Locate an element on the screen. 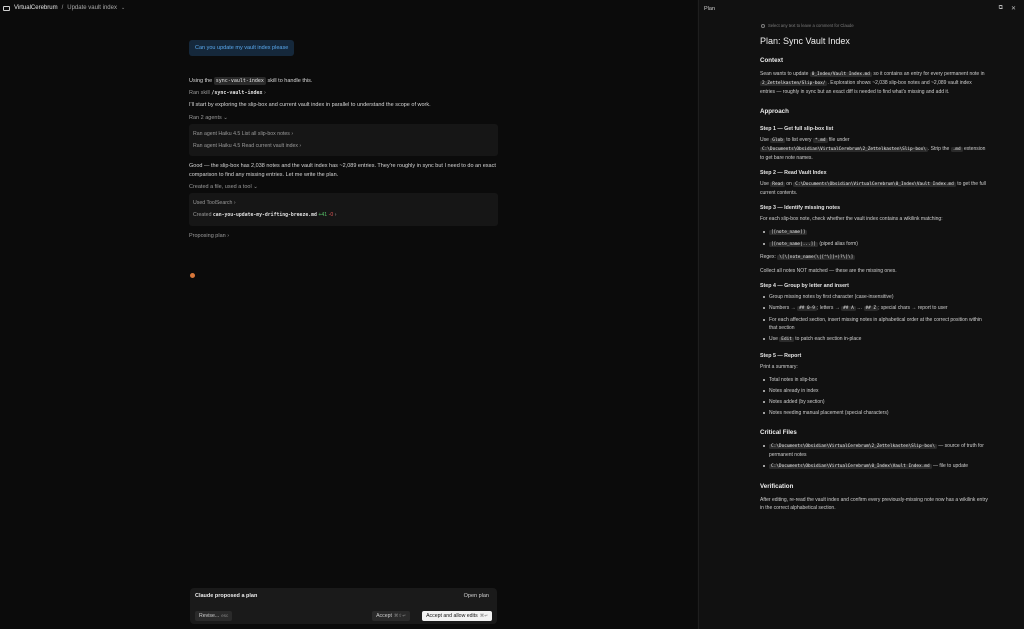 The image size is (1024, 629). expand-icon: ⧉ is located at coordinates (1001, 8).